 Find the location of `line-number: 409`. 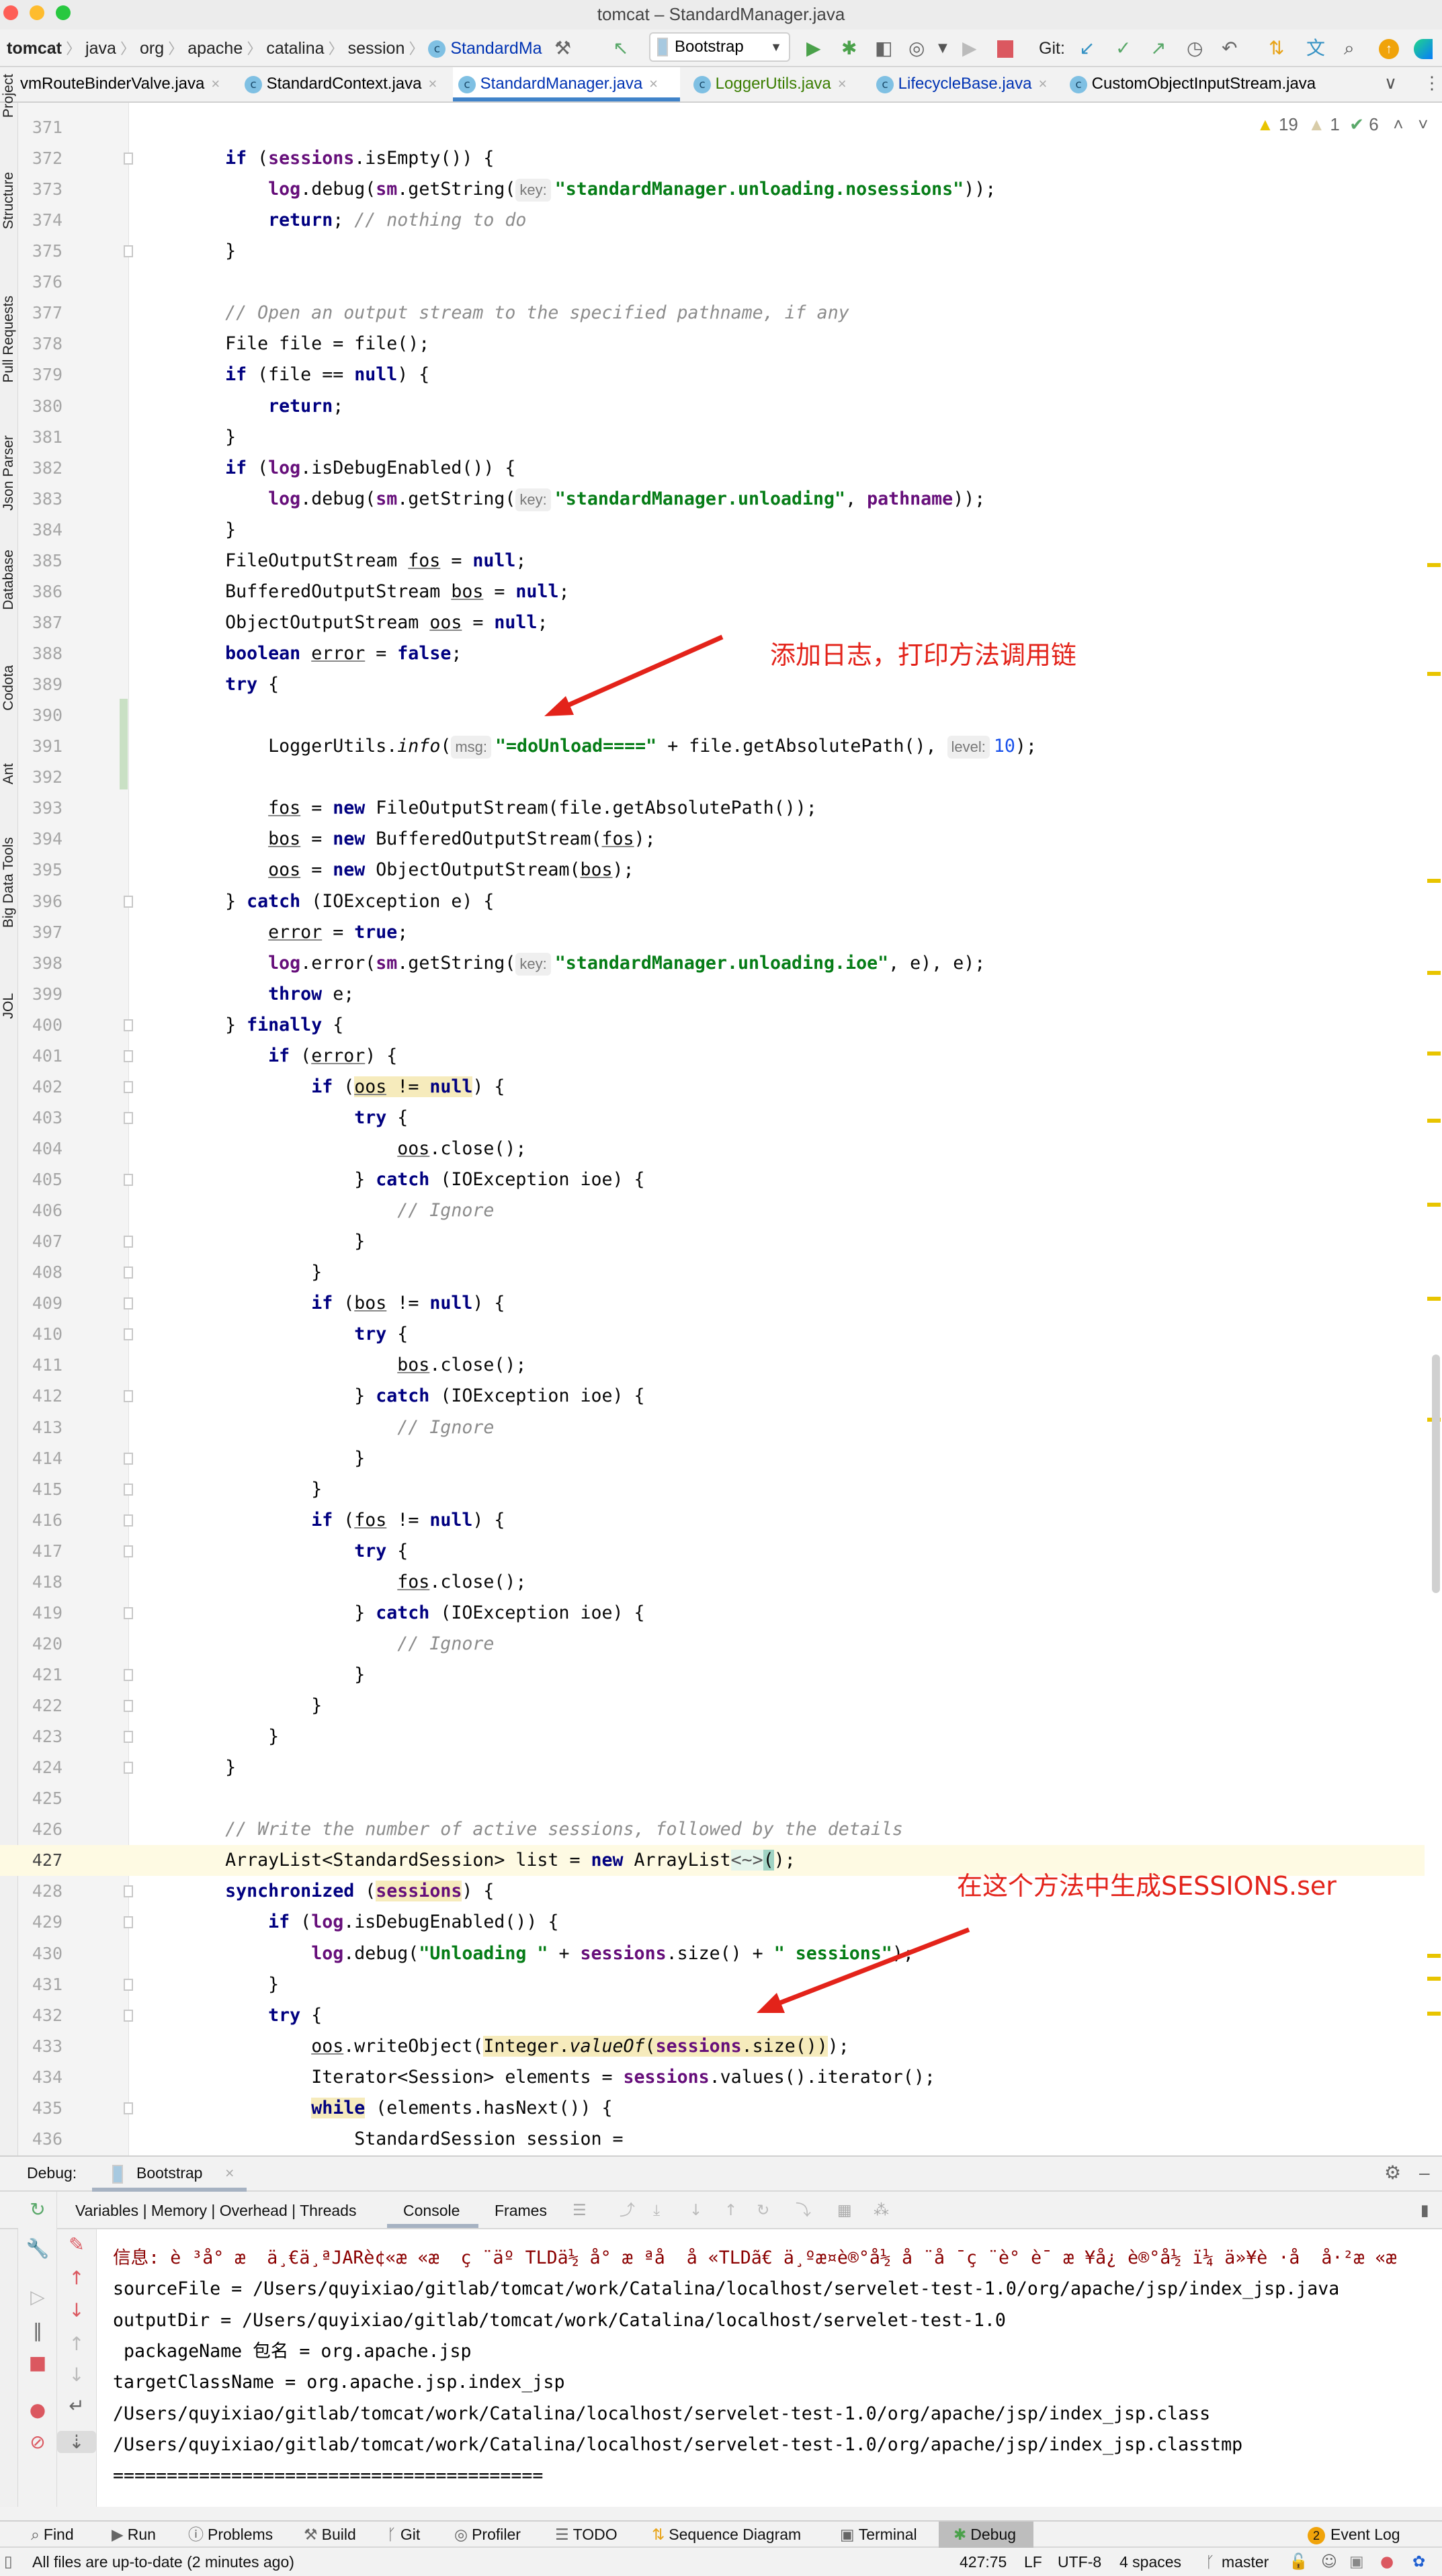

line-number: 409 is located at coordinates (40, 1303).